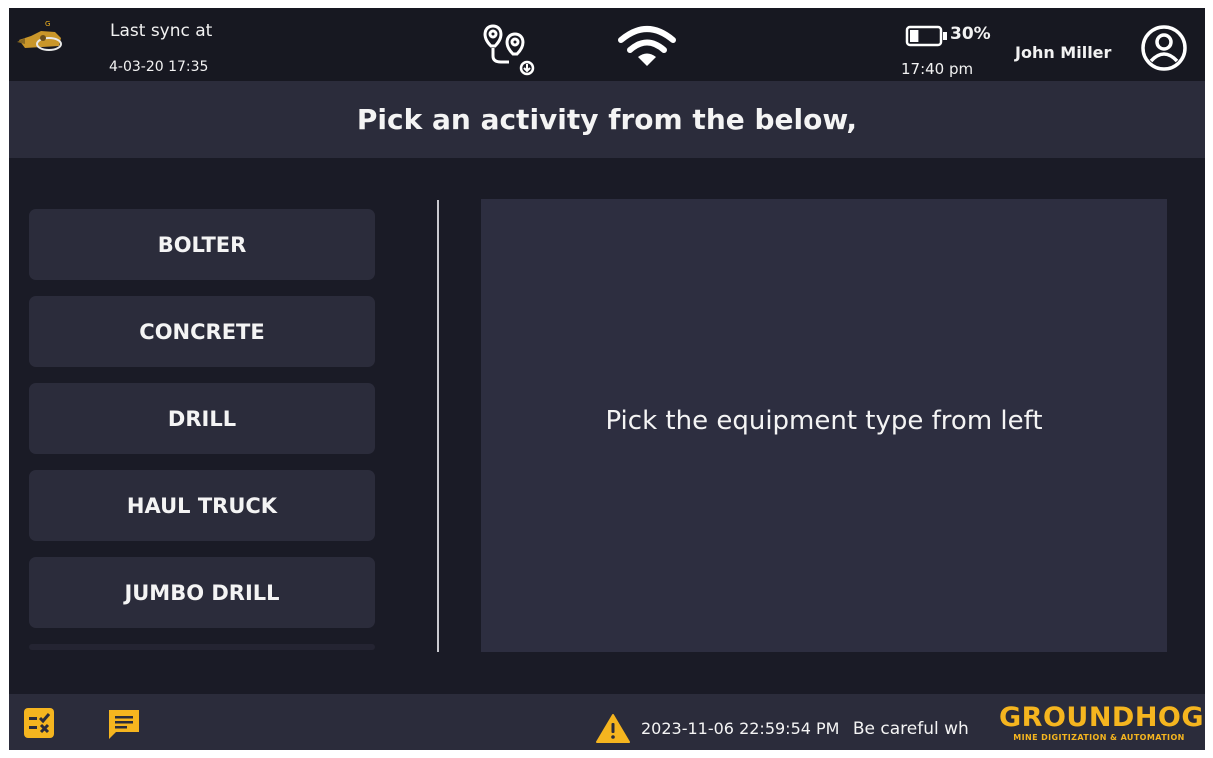  Describe the element at coordinates (970, 34) in the screenshot. I see `battery-percent: 30%` at that location.